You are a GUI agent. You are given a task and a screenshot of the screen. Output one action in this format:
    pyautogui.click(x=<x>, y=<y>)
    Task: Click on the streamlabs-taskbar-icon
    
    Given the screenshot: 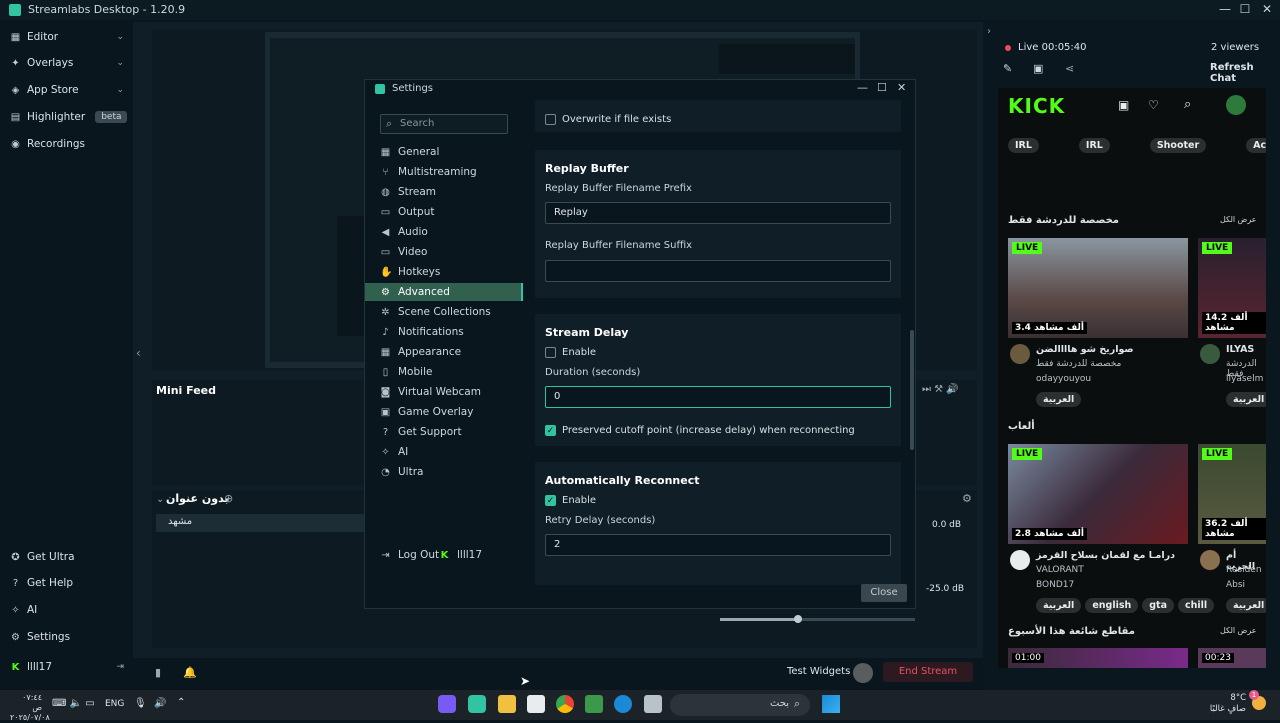 What is the action you would take?
    pyautogui.click(x=477, y=704)
    